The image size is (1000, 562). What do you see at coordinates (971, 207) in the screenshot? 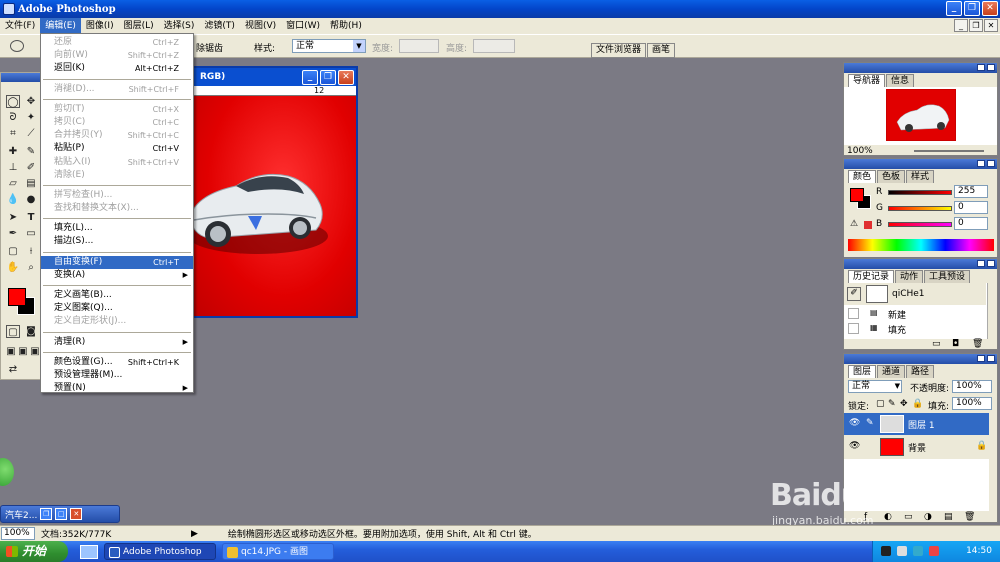
I see `g-value-input: 0` at bounding box center [971, 207].